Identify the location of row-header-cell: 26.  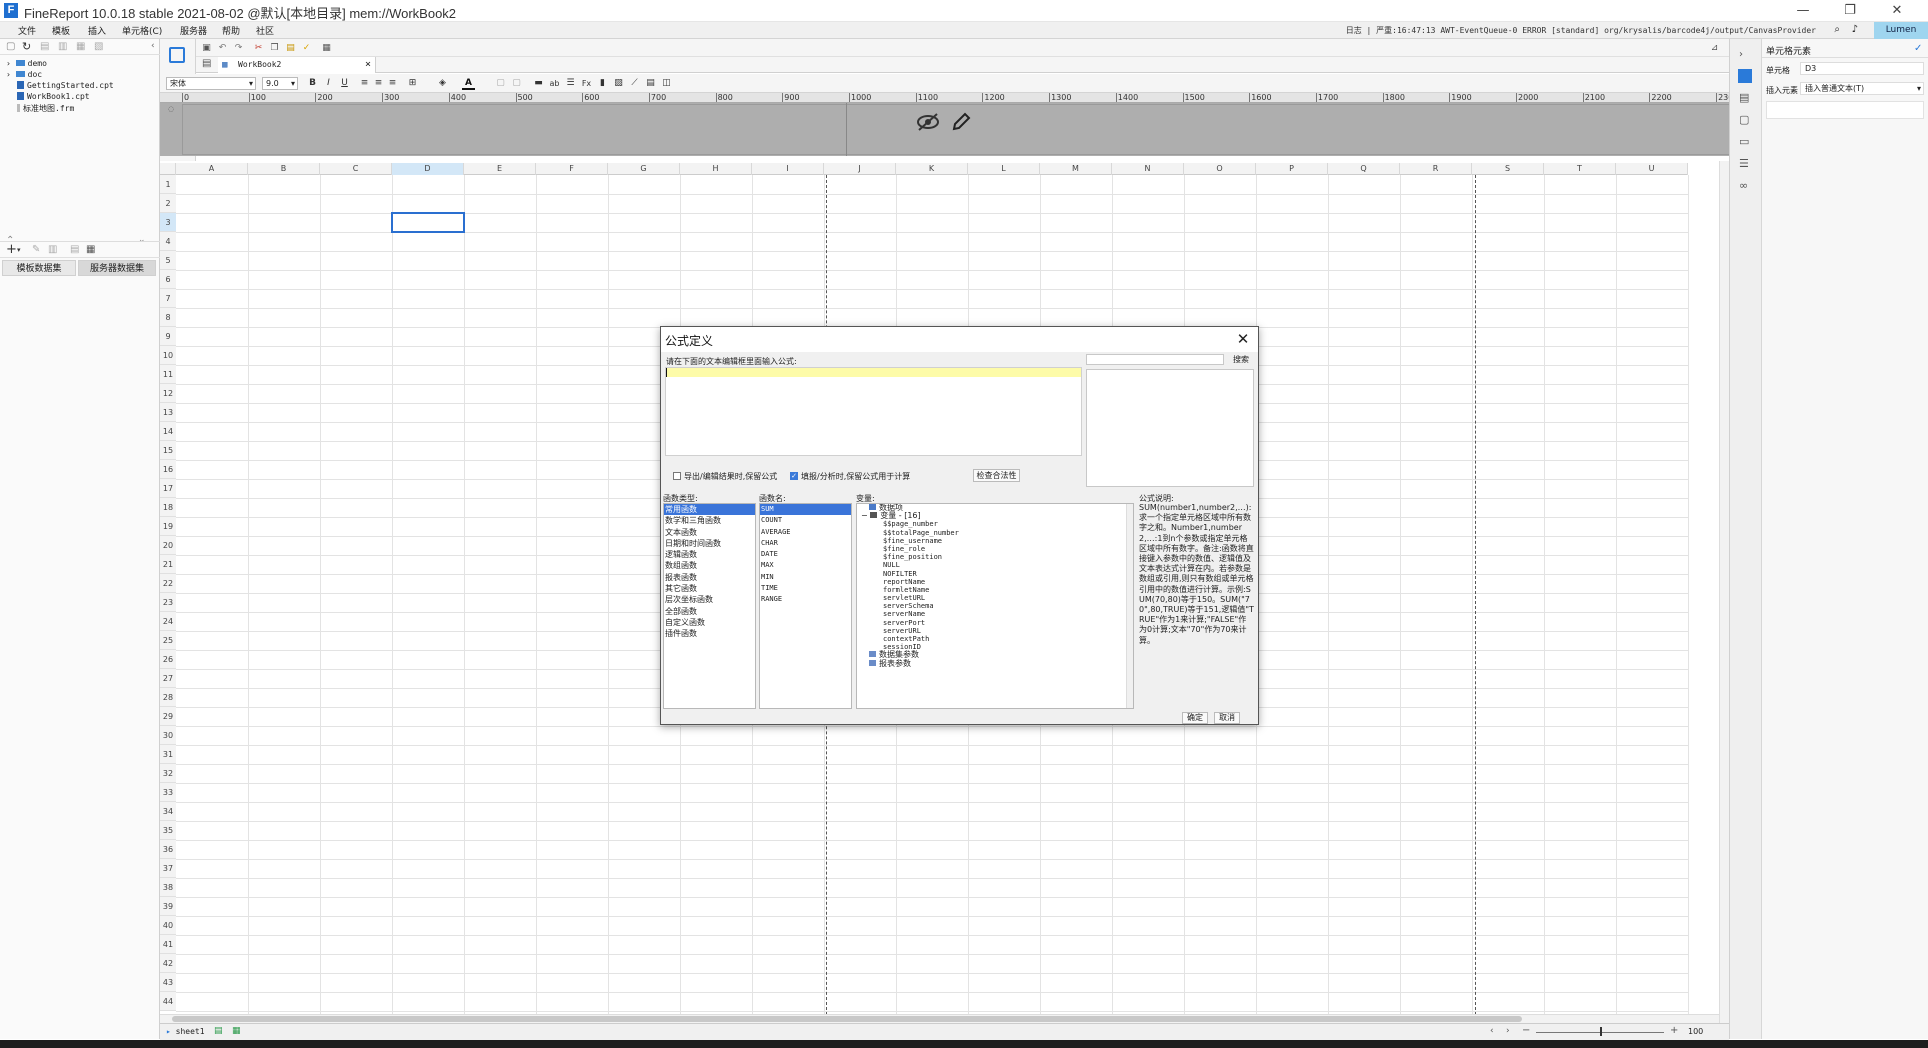
(168, 659).